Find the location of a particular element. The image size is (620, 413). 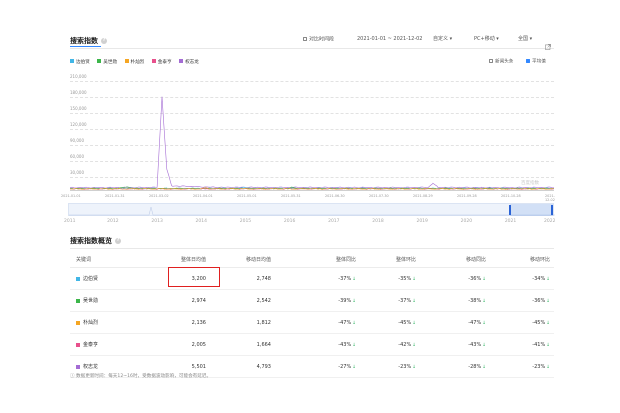

mobile-avg-cell: 2,542 is located at coordinates (242, 300).